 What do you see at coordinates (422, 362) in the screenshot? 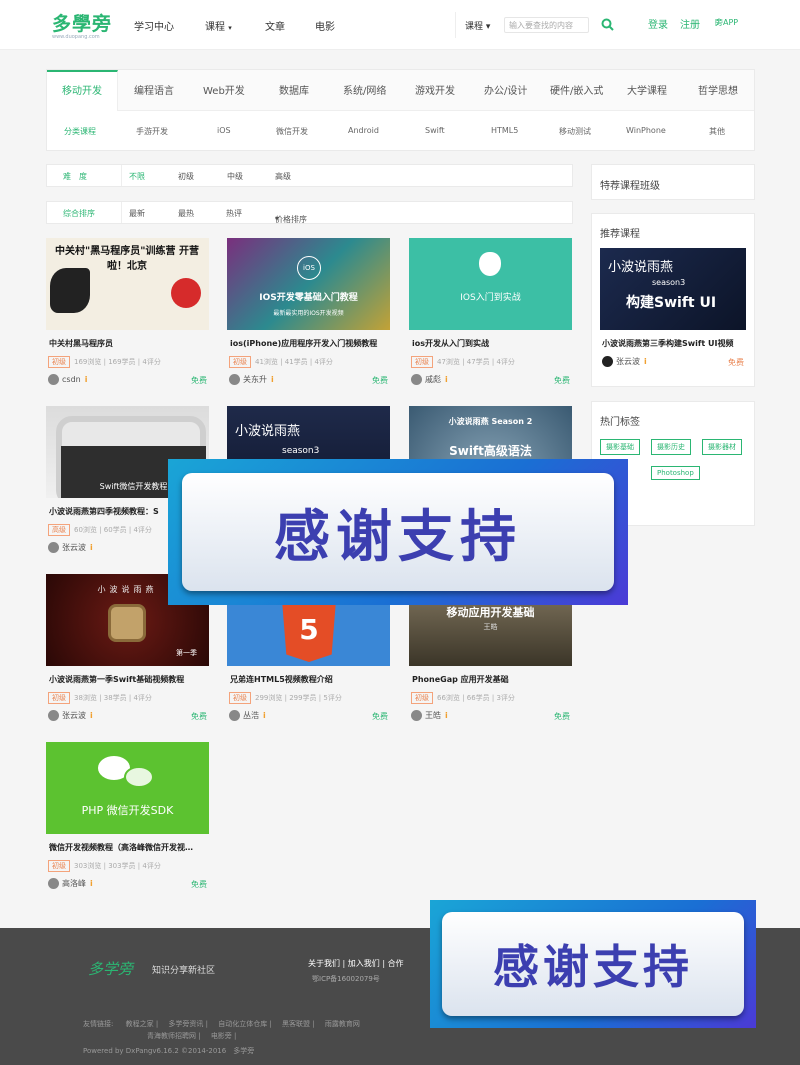
I see `level-badge: 初级` at bounding box center [422, 362].